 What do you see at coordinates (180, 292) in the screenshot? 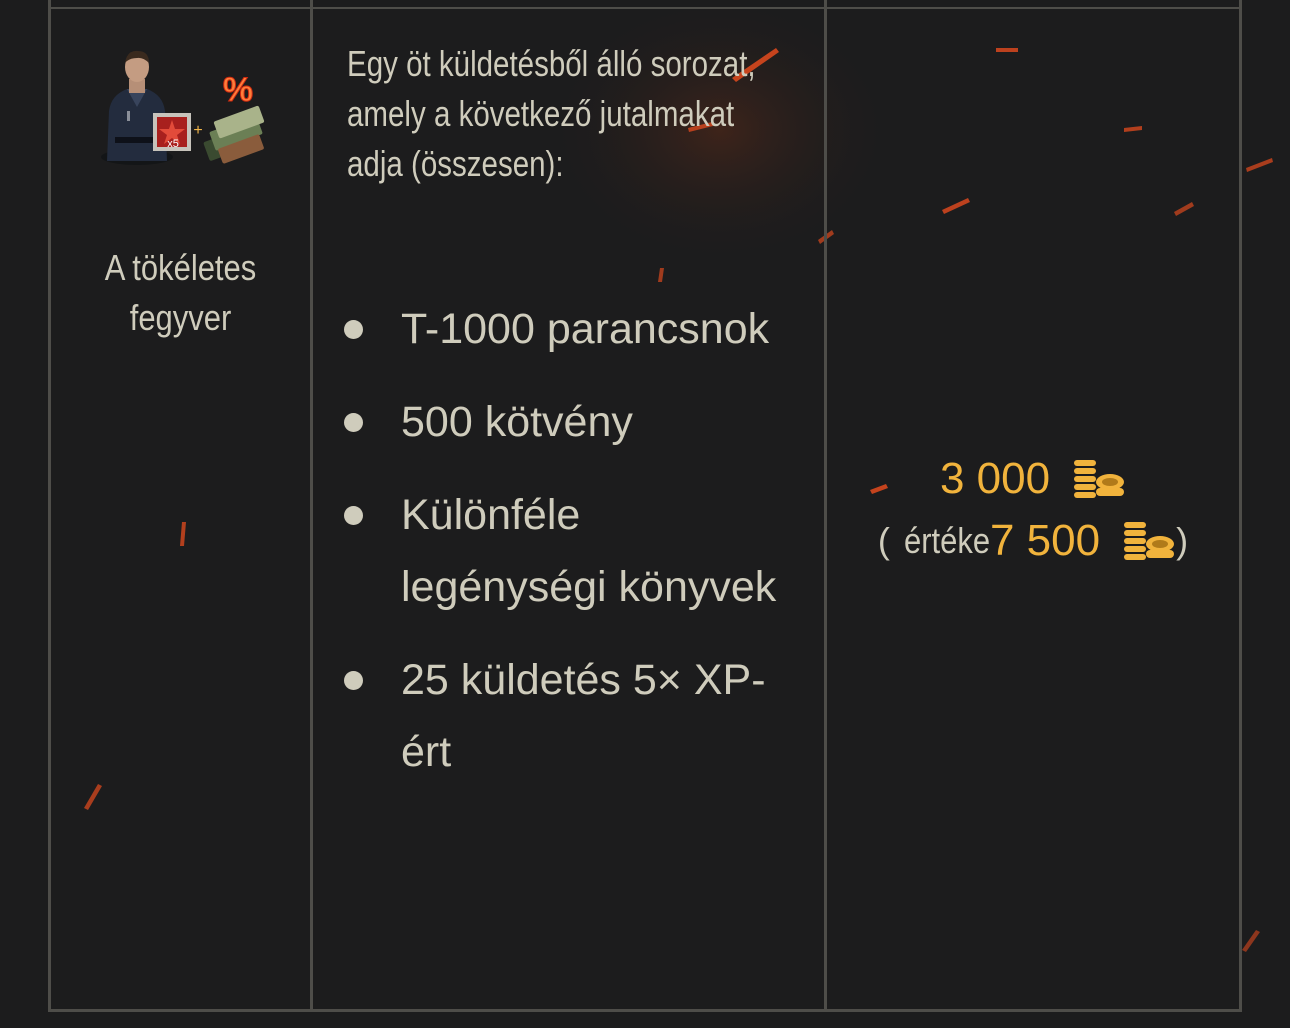
I see `mission-name: A tökéletes fegyver` at bounding box center [180, 292].